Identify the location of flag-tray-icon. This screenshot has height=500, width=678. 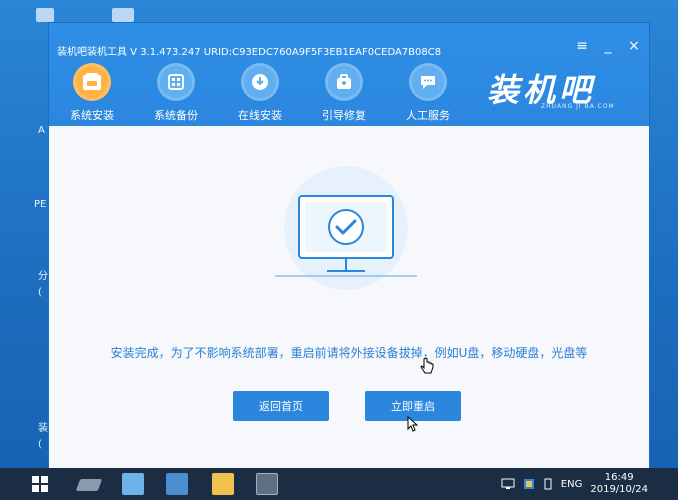
(529, 484).